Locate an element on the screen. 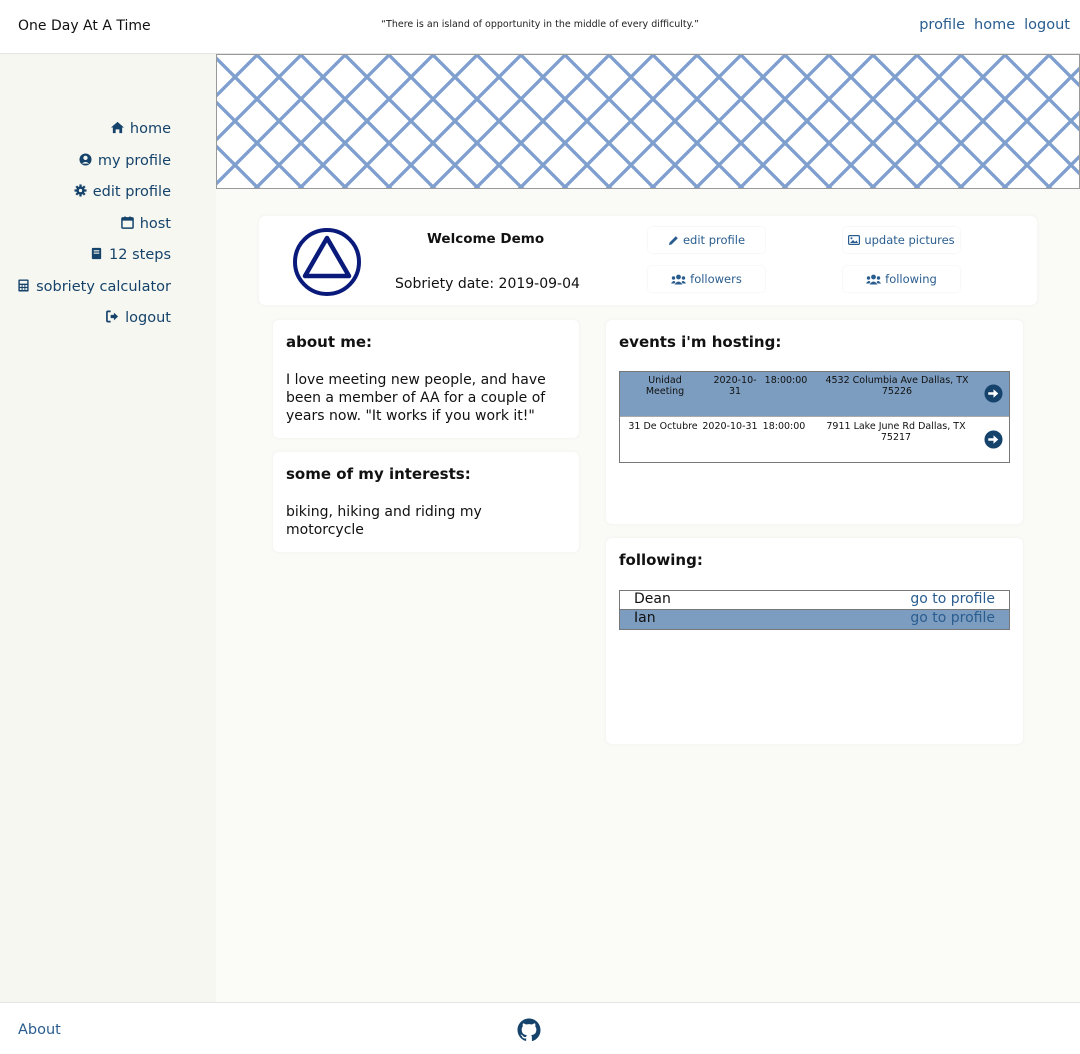  github-icon is located at coordinates (529, 1030).